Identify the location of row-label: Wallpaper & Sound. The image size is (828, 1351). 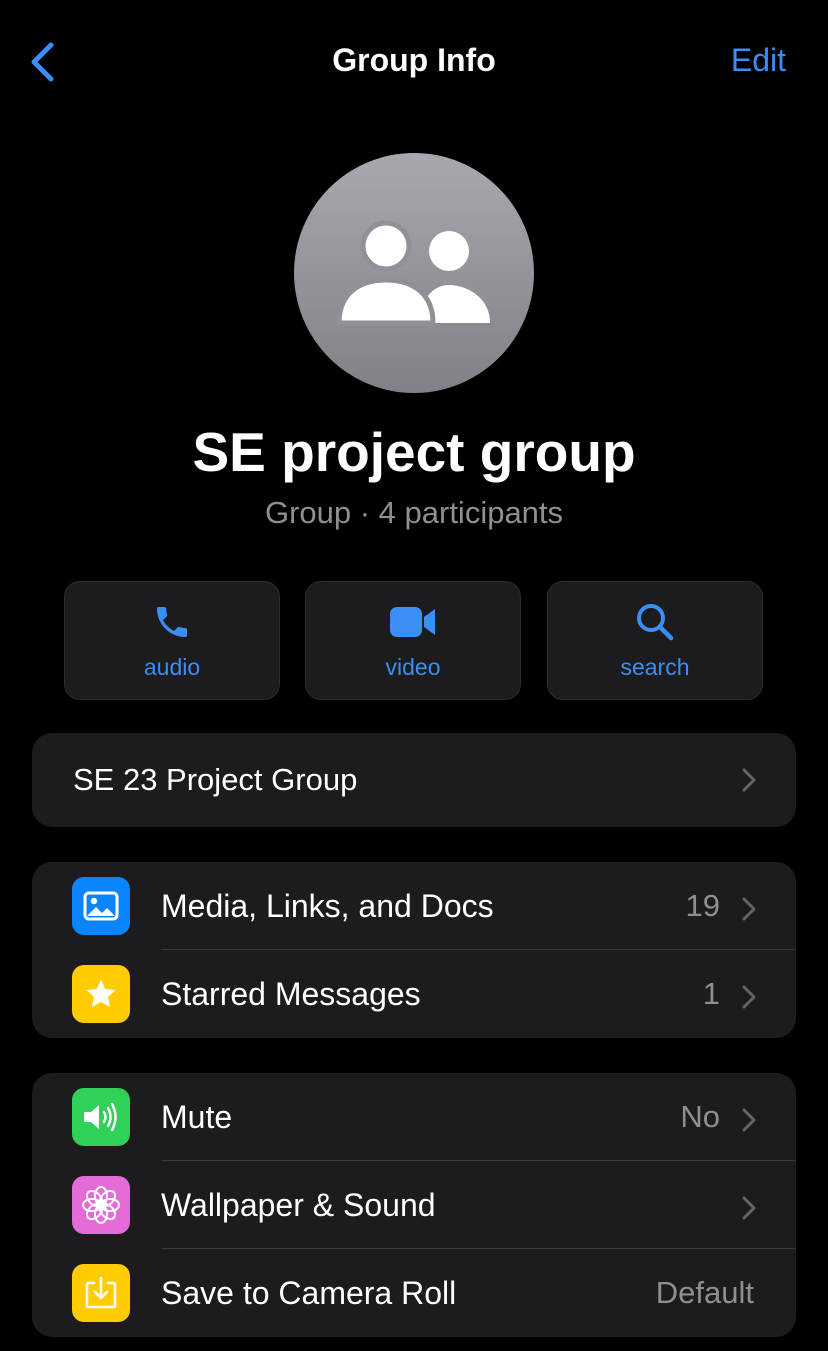
(298, 1205).